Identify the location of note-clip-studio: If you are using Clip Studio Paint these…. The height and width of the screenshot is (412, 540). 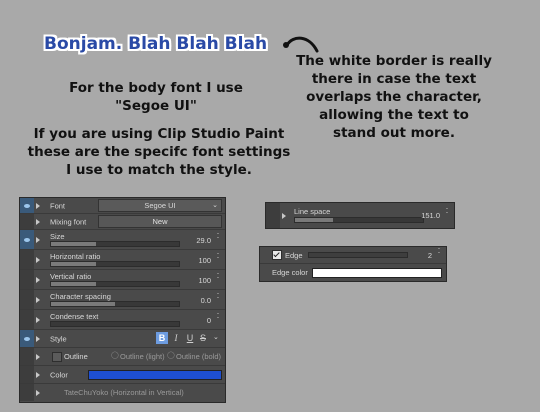
(159, 152).